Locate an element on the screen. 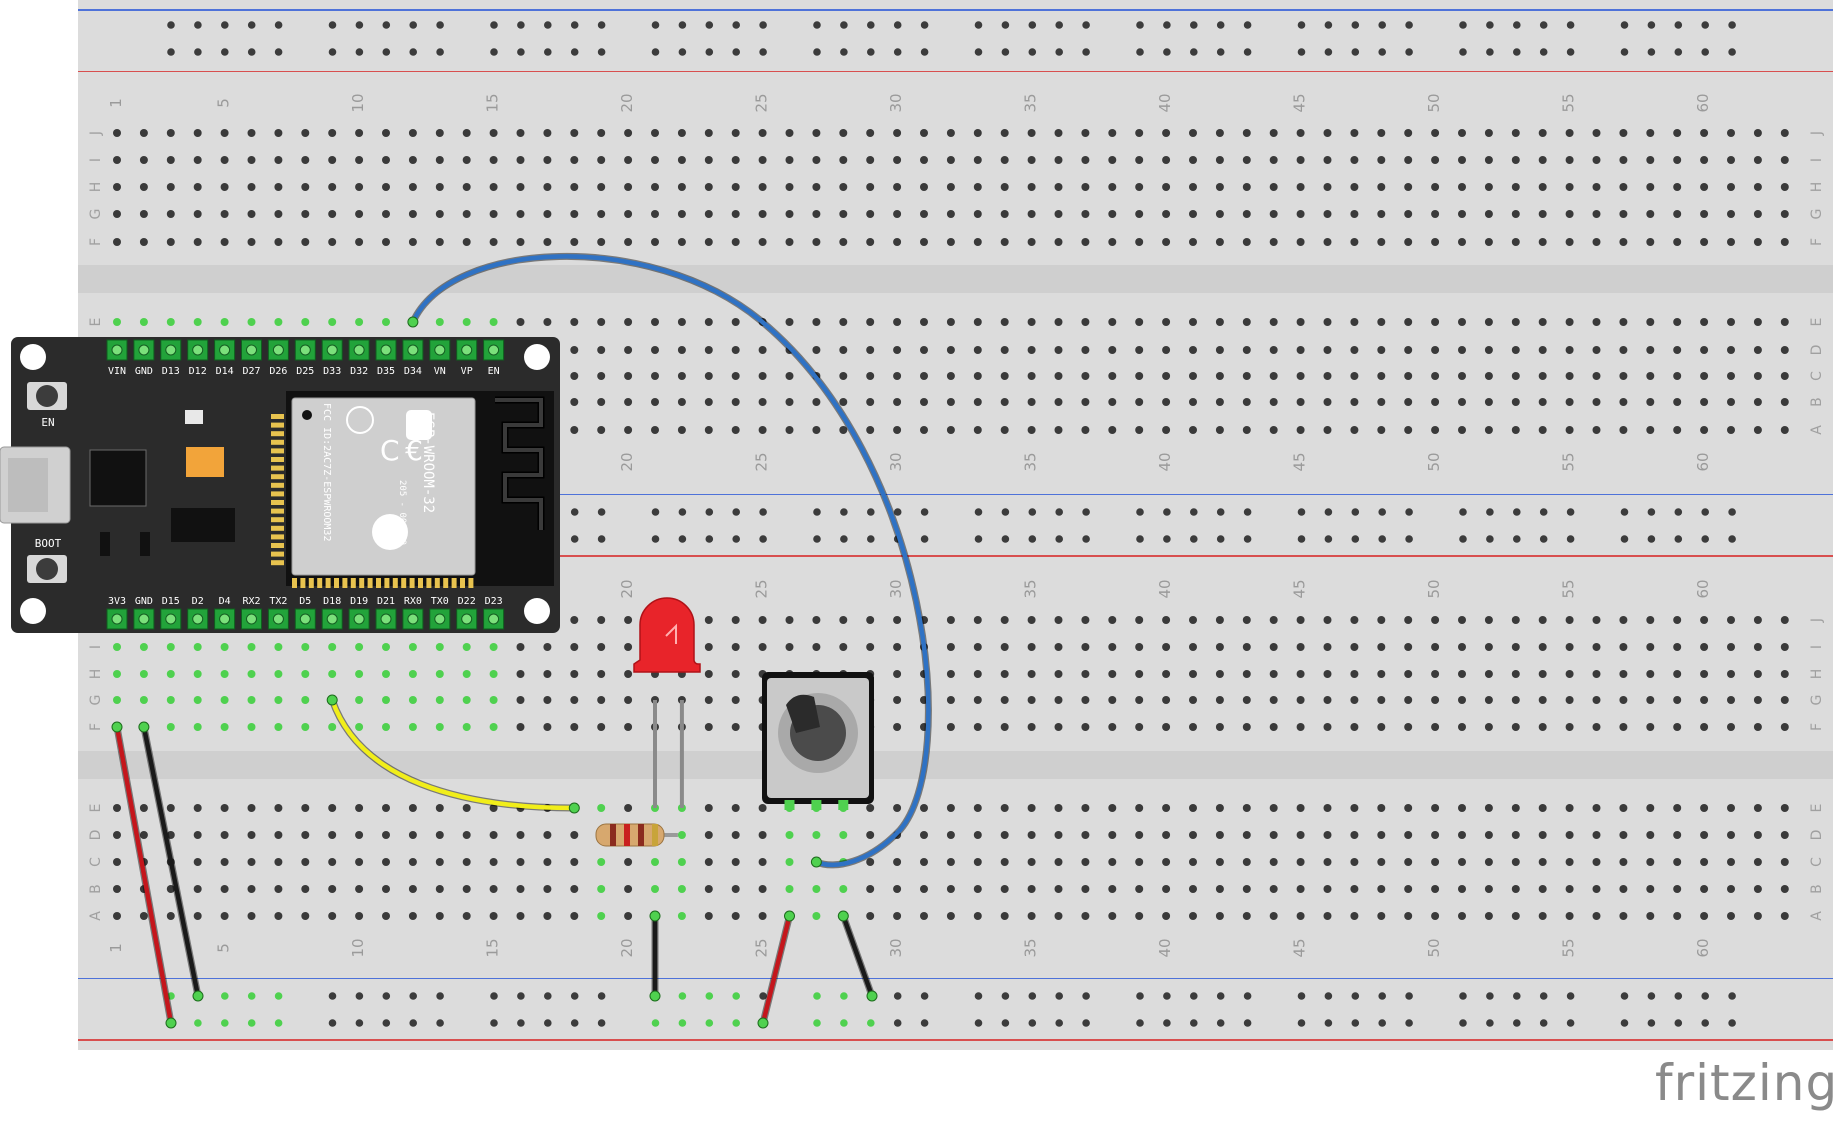 The height and width of the screenshot is (1123, 1833). en-button-label: EN is located at coordinates (47, 422).